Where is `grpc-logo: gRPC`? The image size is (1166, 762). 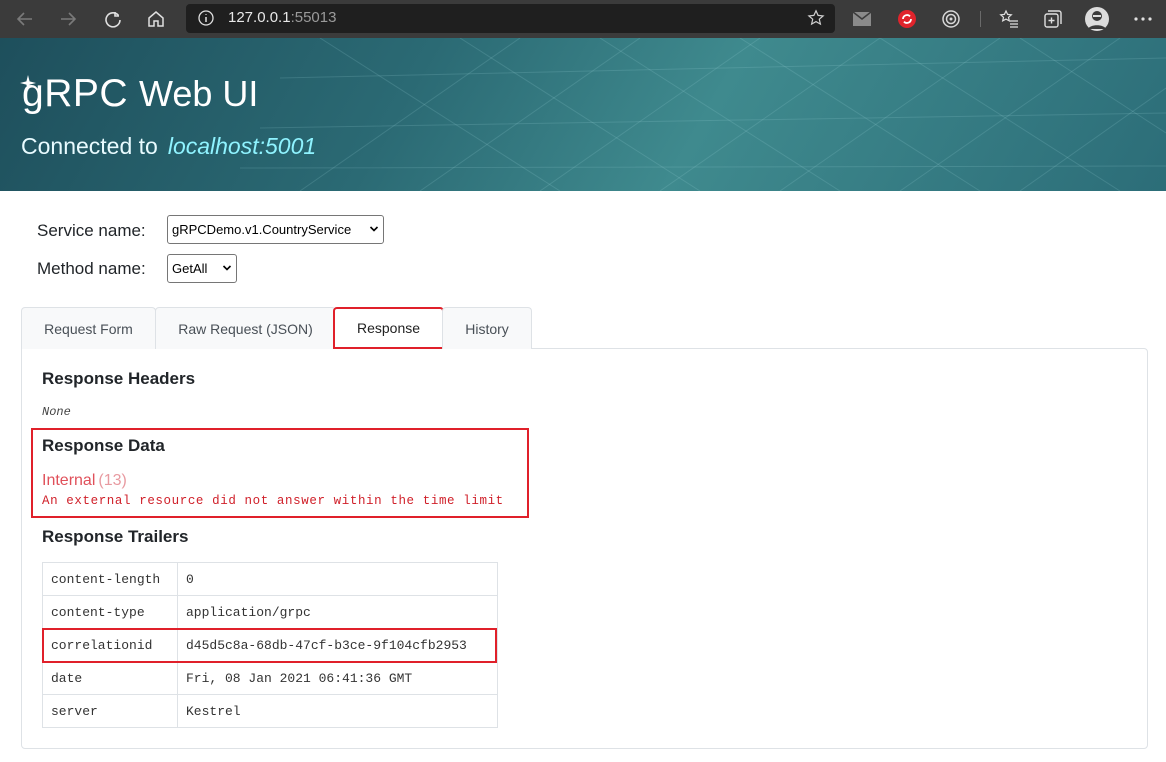
grpc-logo: gRPC is located at coordinates (74, 94).